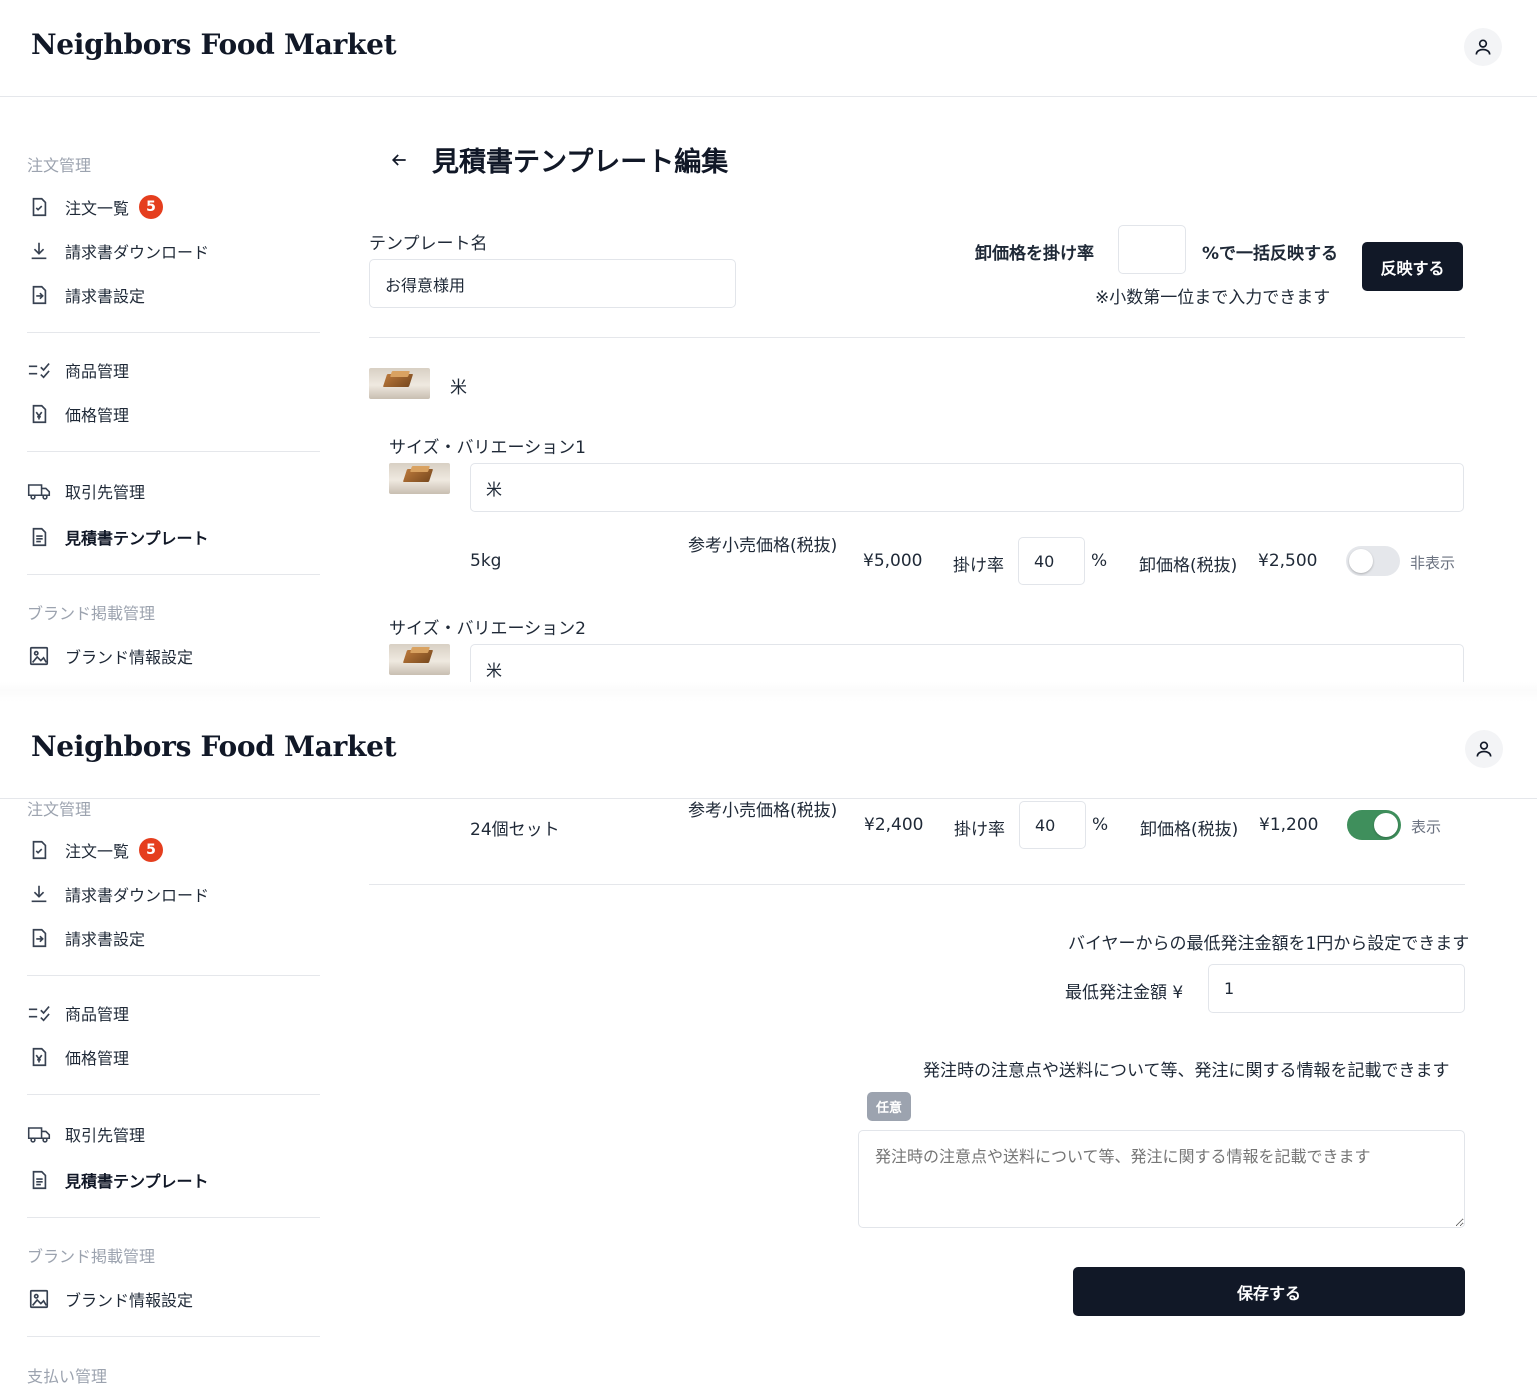 This screenshot has height=1385, width=1537. I want to click on page-header: 見積書テンプレート編集, so click(558, 159).